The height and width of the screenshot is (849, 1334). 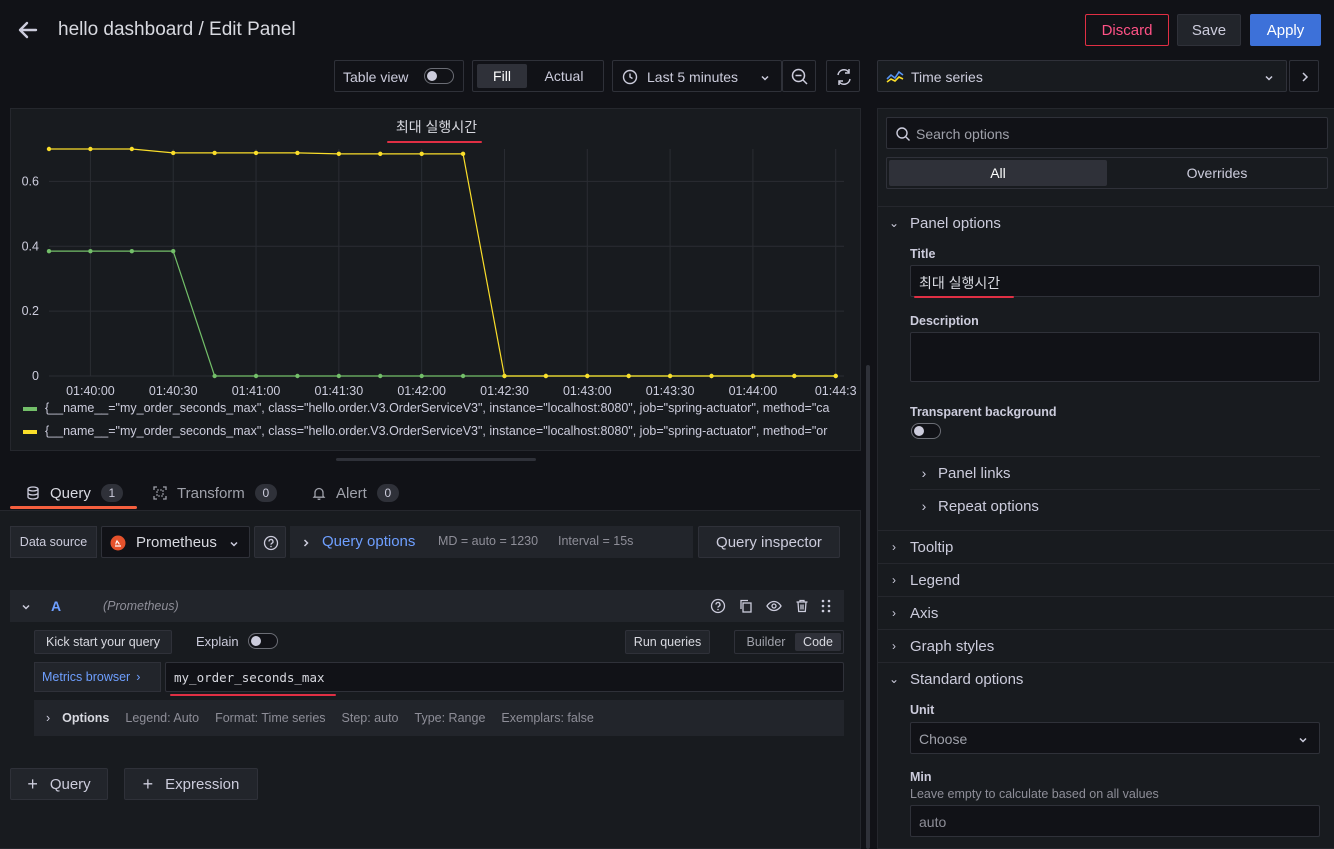 I want to click on explain-toggle, so click(x=263, y=641).